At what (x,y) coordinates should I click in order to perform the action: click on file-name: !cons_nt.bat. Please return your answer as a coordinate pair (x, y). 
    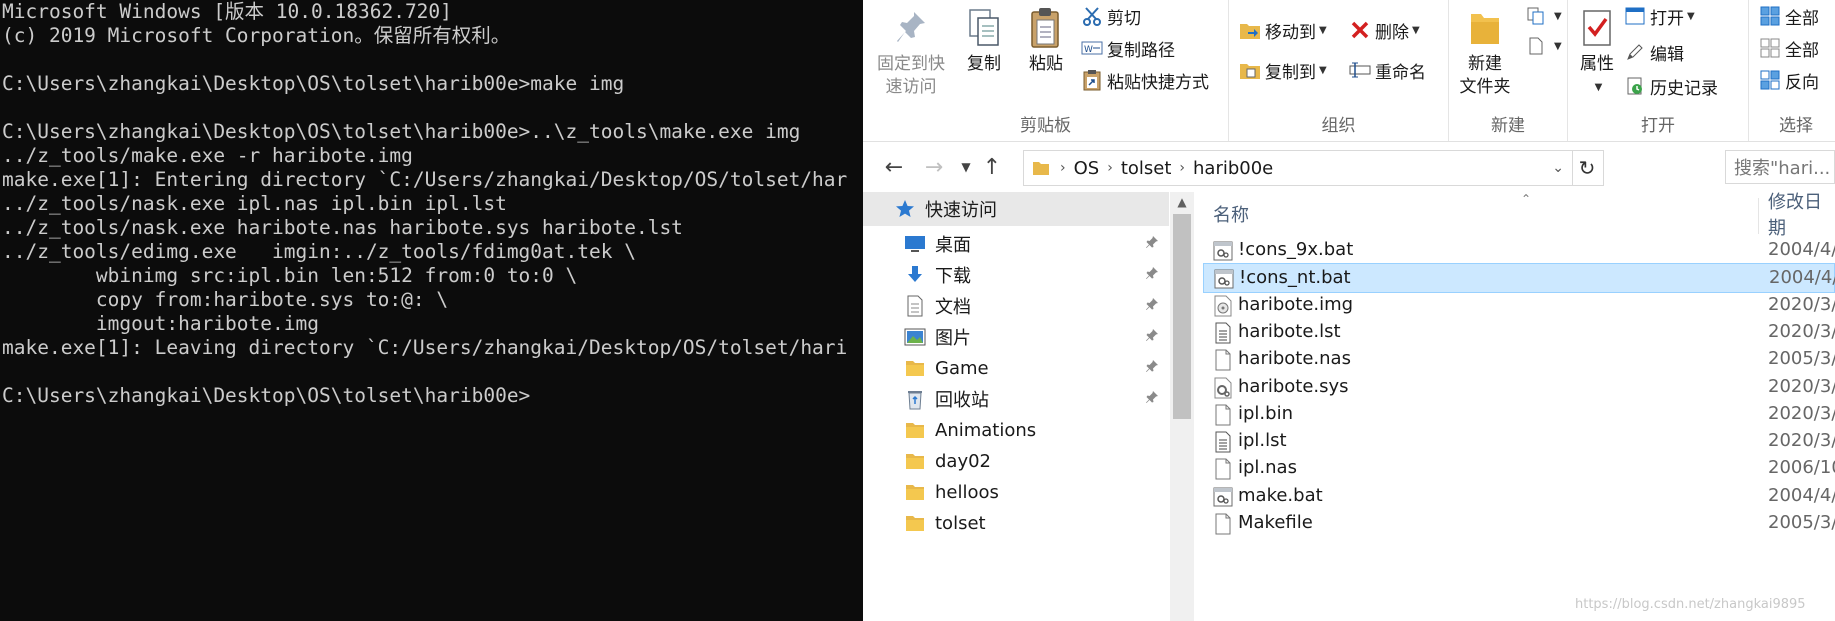
    Looking at the image, I should click on (1295, 278).